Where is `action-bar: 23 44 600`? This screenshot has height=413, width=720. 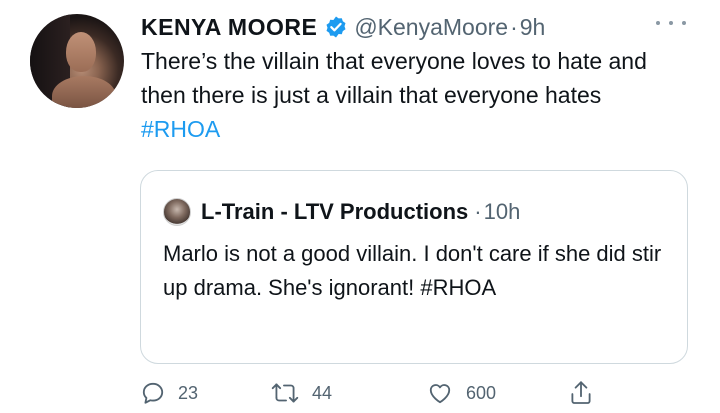 action-bar: 23 44 600 is located at coordinates (375, 393).